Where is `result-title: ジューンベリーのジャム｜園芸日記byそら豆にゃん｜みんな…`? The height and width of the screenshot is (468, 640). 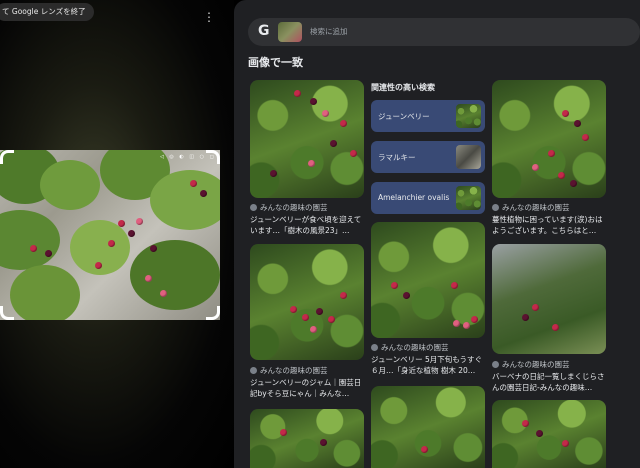
result-title: ジューンベリーのジャム｜園芸日記byそら豆にゃん｜みんな… is located at coordinates (308, 388).